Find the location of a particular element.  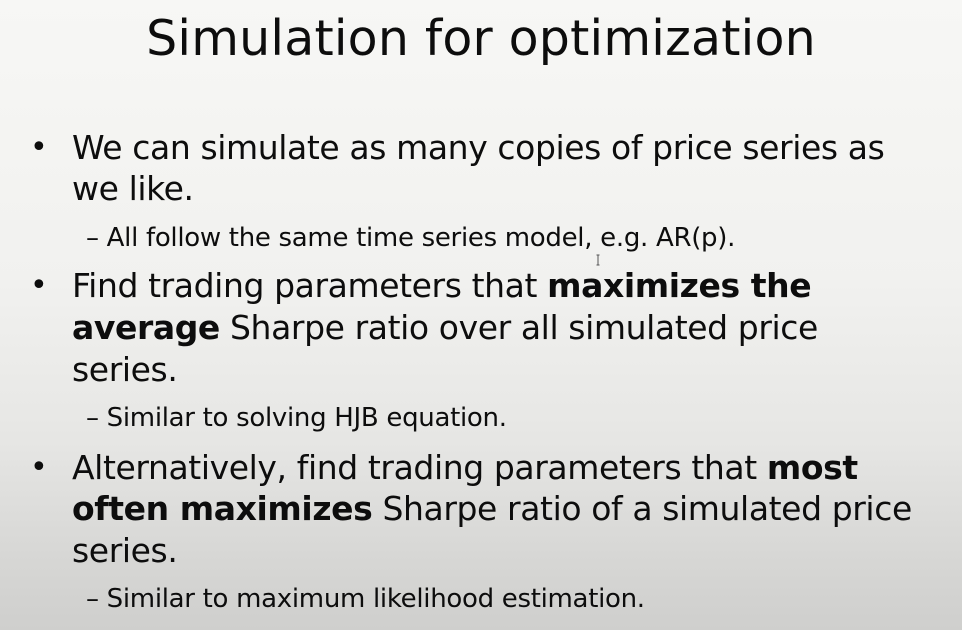

bullet-text-bold: average is located at coordinates (146, 327).